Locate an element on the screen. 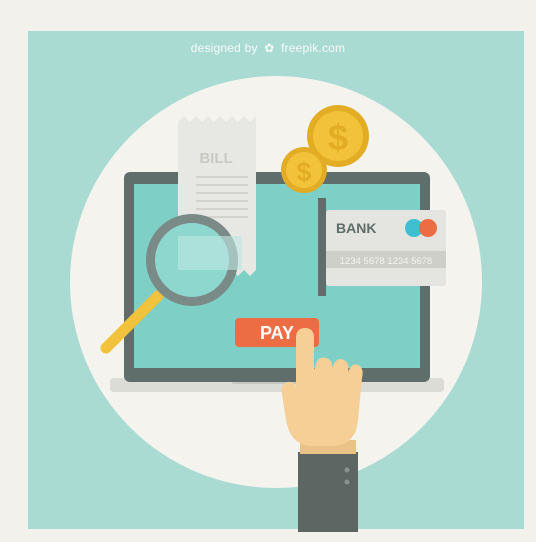 Image resolution: width=536 pixels, height=542 pixels. bill-title: BILL is located at coordinates (215, 158).